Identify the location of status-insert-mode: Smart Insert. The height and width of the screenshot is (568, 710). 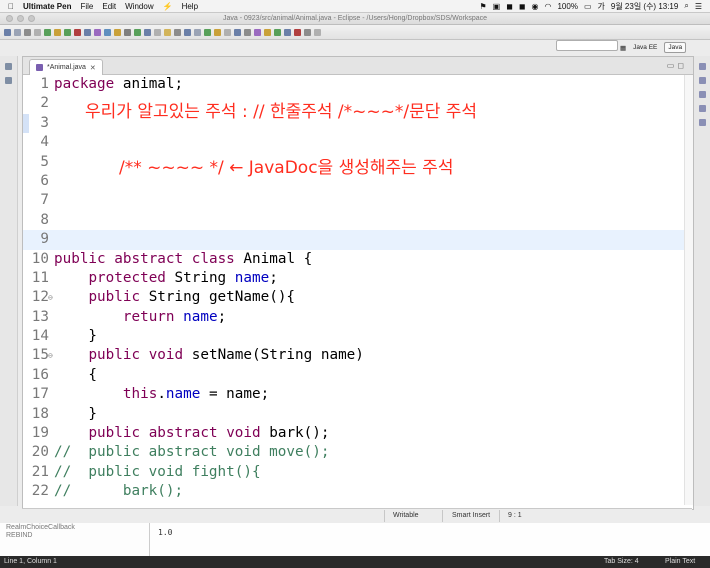
(471, 515).